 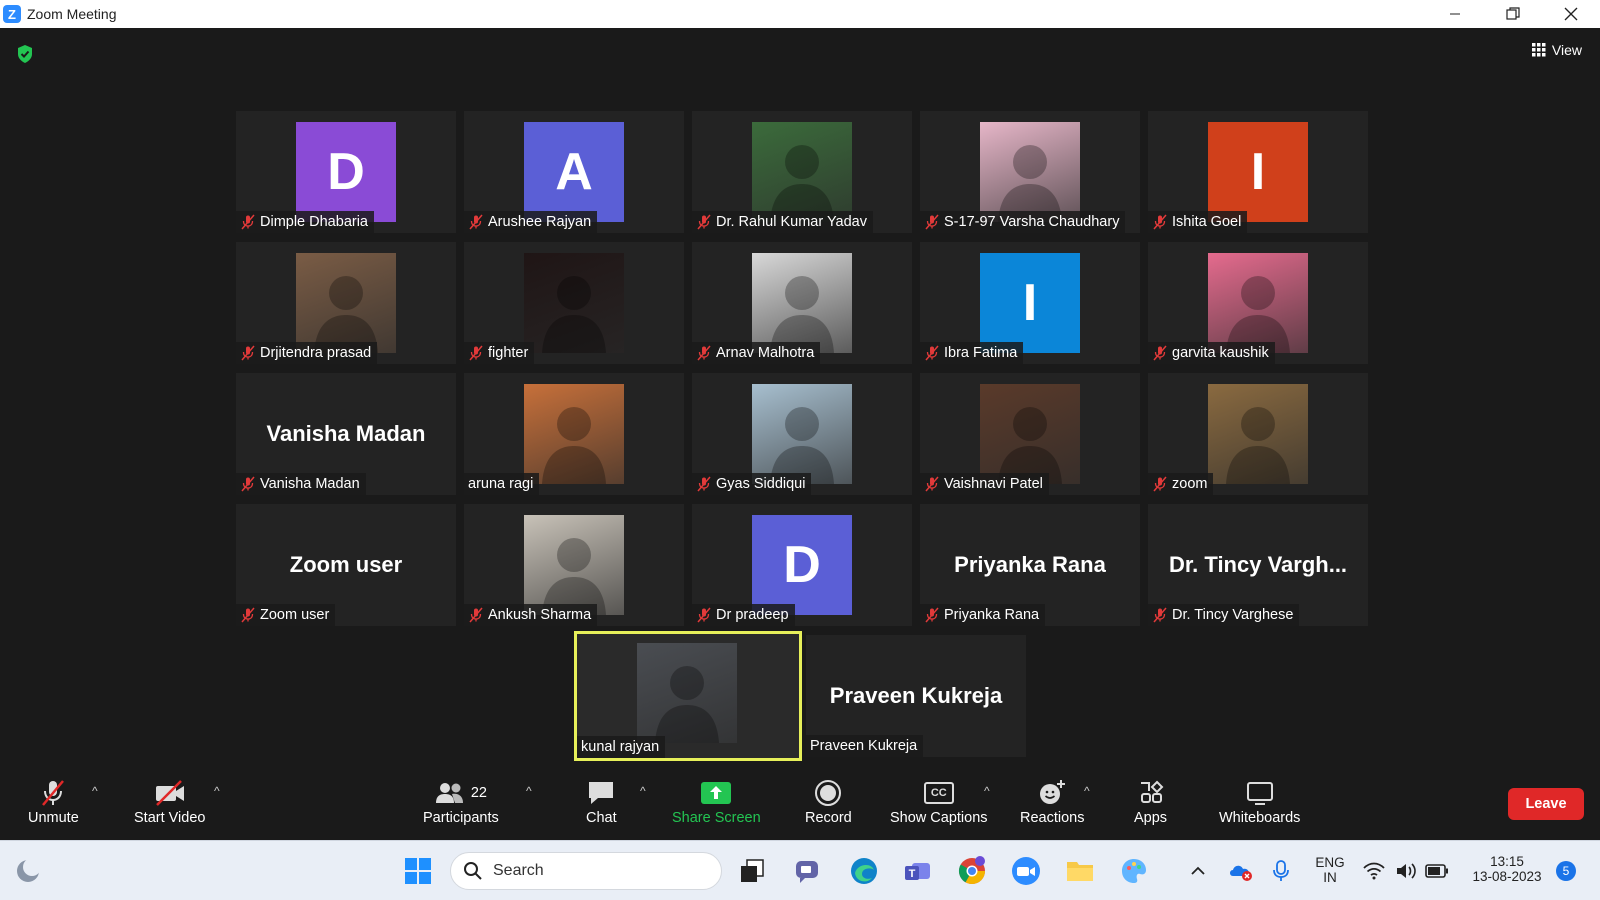 What do you see at coordinates (752, 871) in the screenshot?
I see `task-view-icon` at bounding box center [752, 871].